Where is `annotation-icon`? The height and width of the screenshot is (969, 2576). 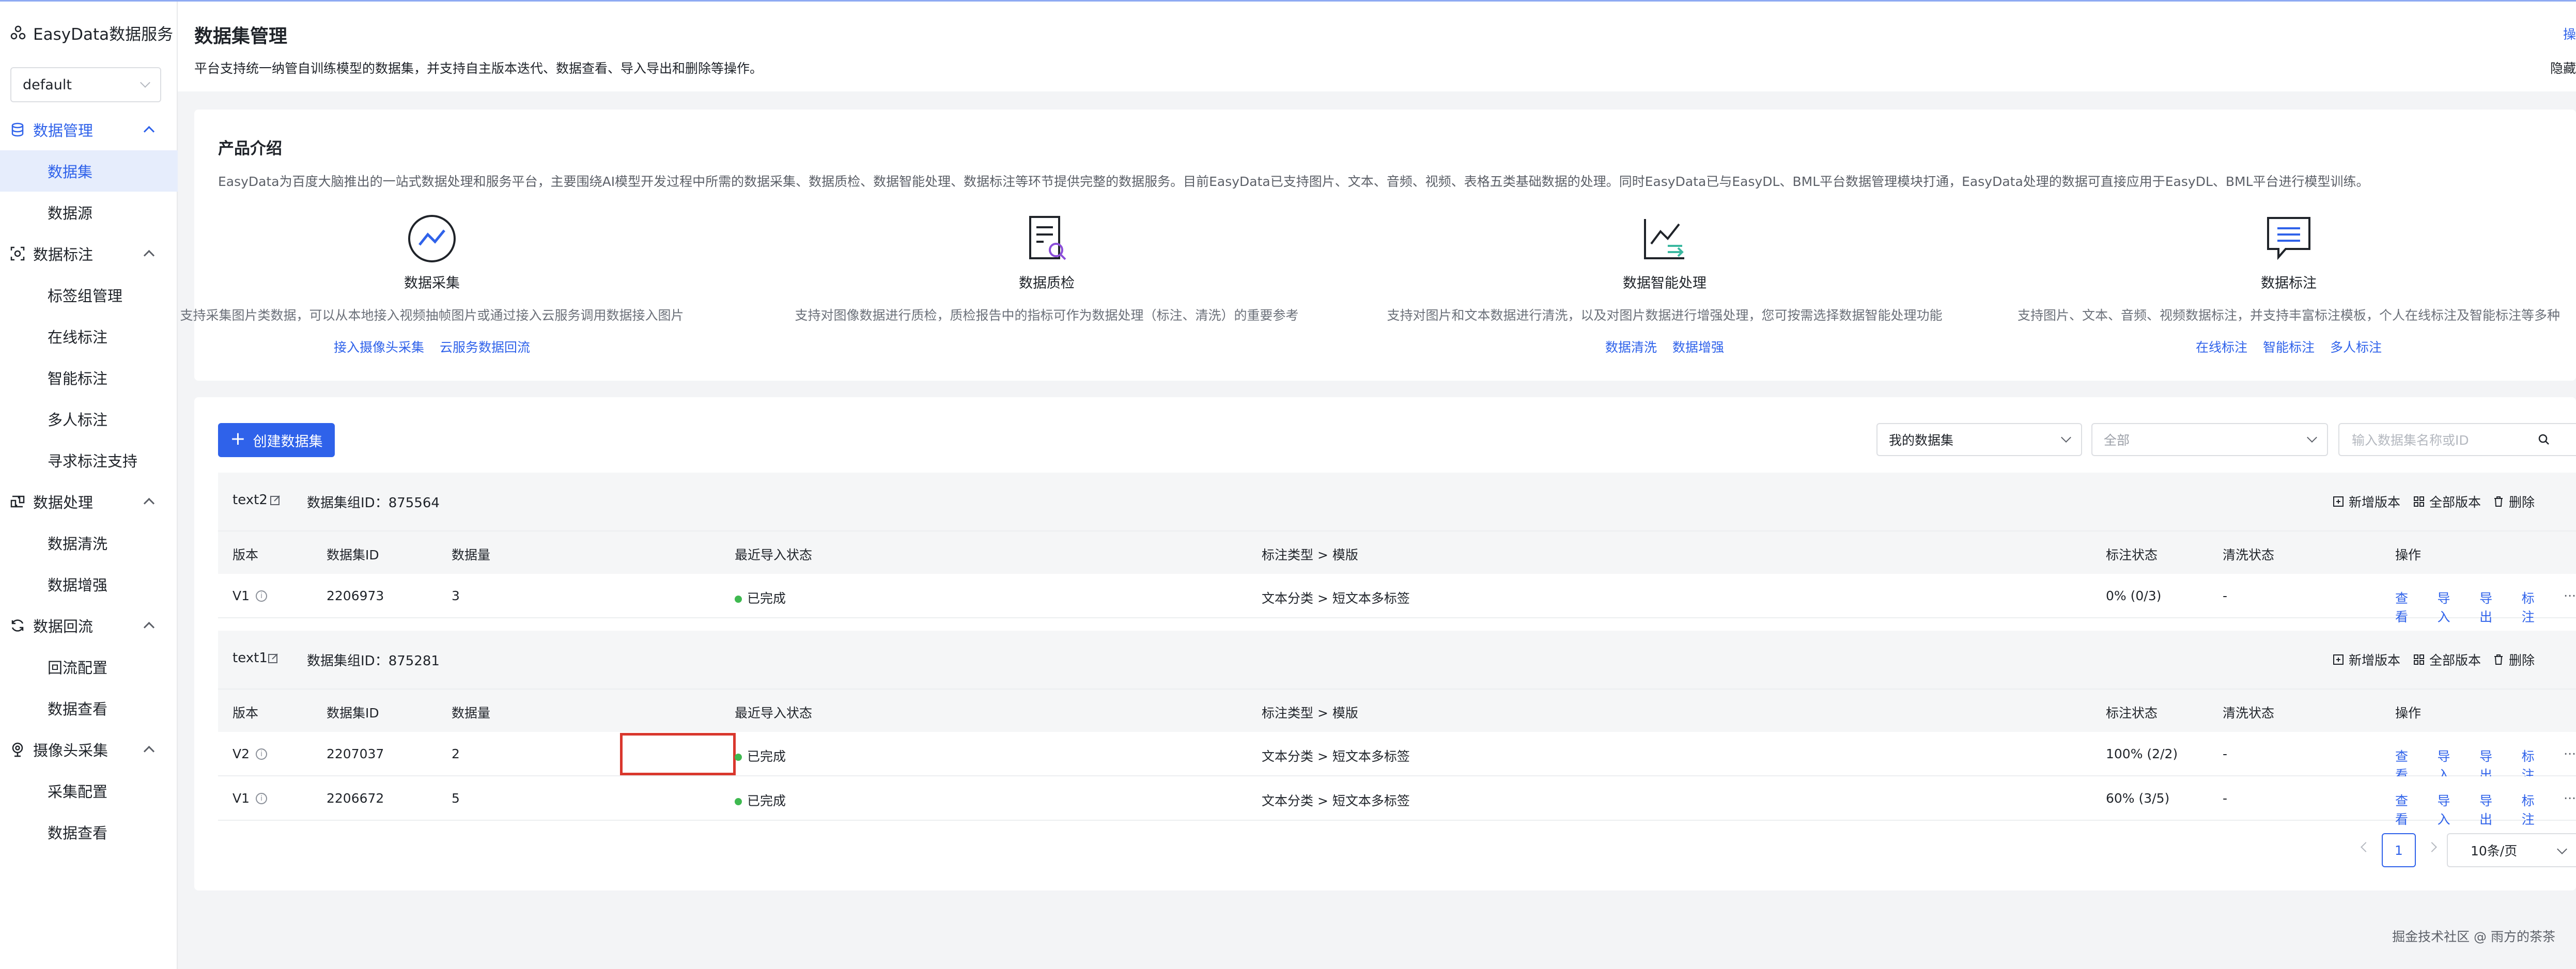
annotation-icon is located at coordinates (17, 253).